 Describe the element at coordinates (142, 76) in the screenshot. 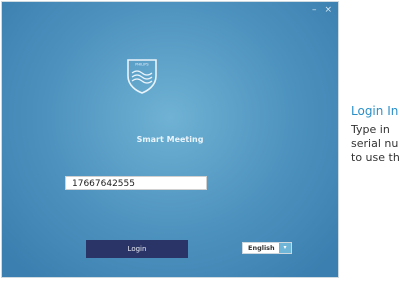

I see `philips-shield-icon: PHILIPS` at that location.